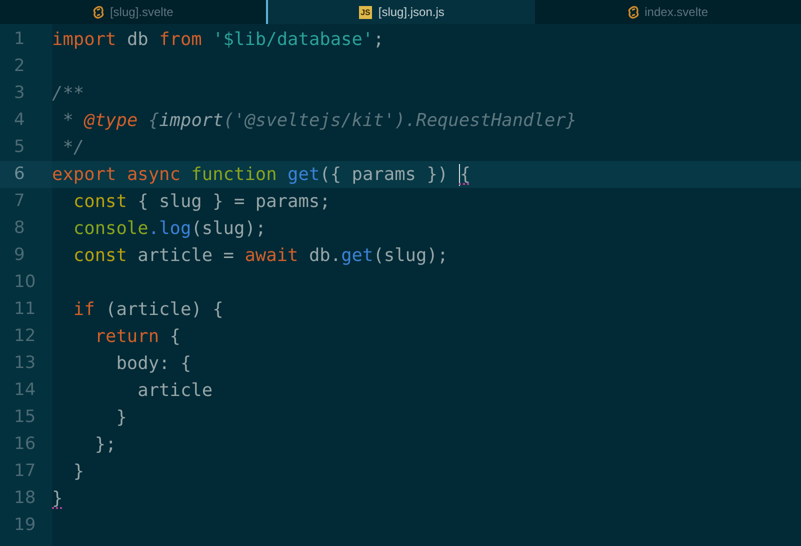  I want to click on line-number: 9, so click(19, 255).